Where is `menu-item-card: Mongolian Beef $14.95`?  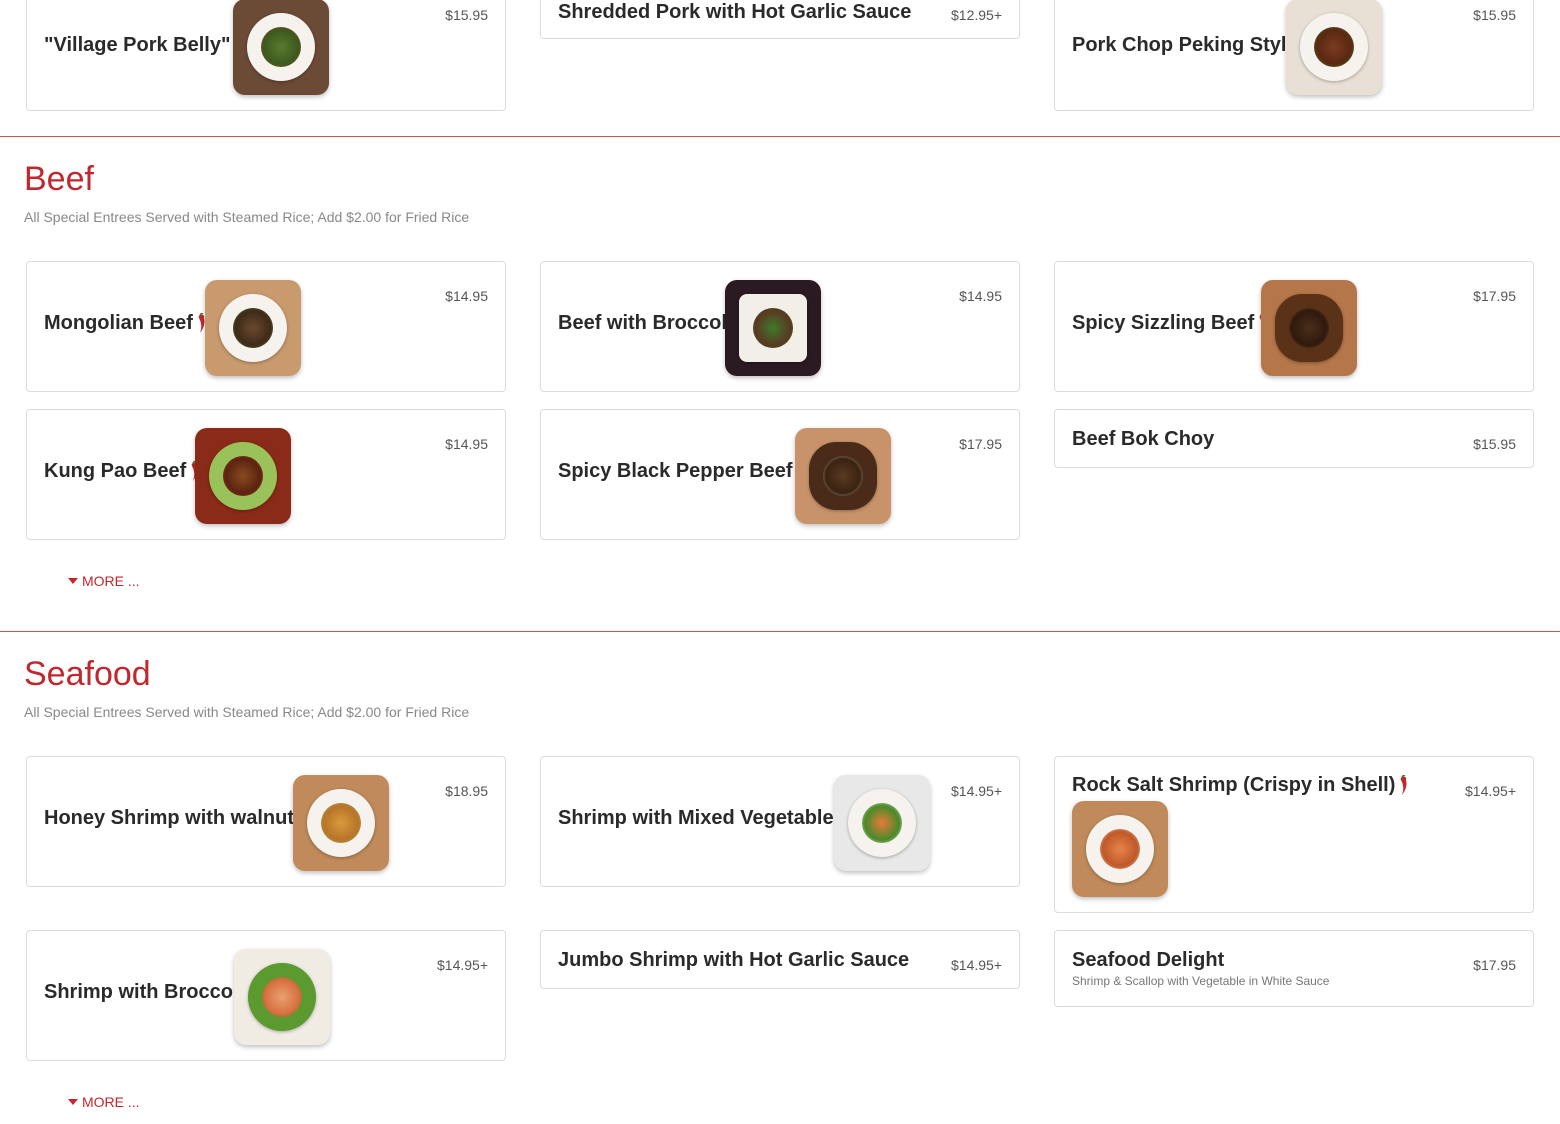
menu-item-card: Mongolian Beef $14.95 is located at coordinates (266, 326).